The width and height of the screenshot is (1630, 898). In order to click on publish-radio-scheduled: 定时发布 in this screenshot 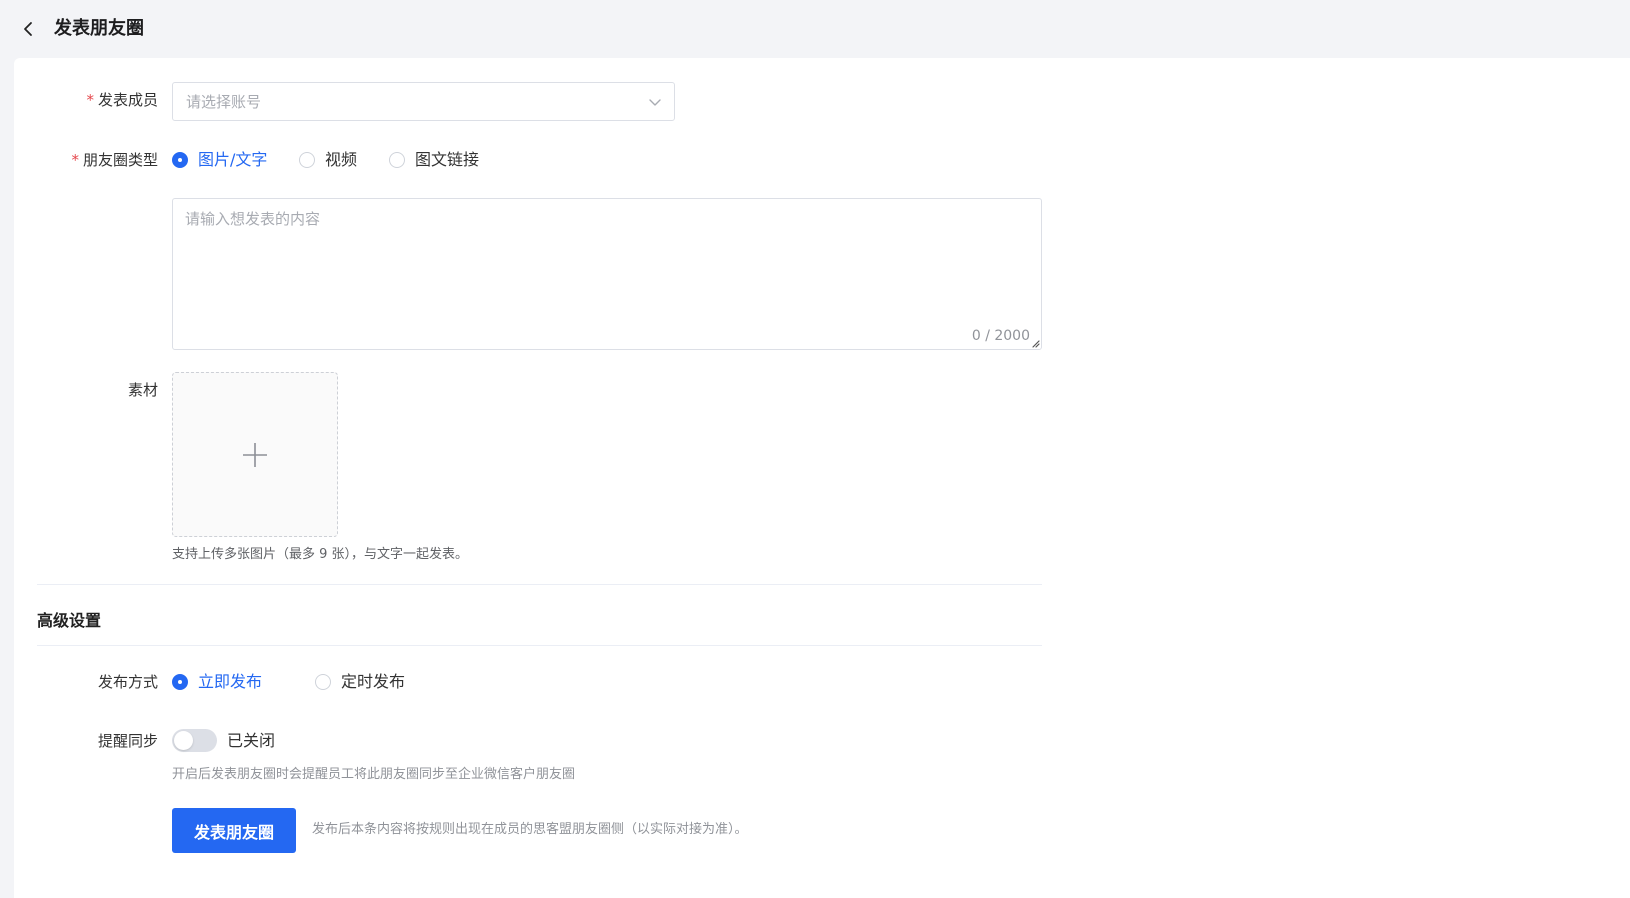, I will do `click(360, 682)`.